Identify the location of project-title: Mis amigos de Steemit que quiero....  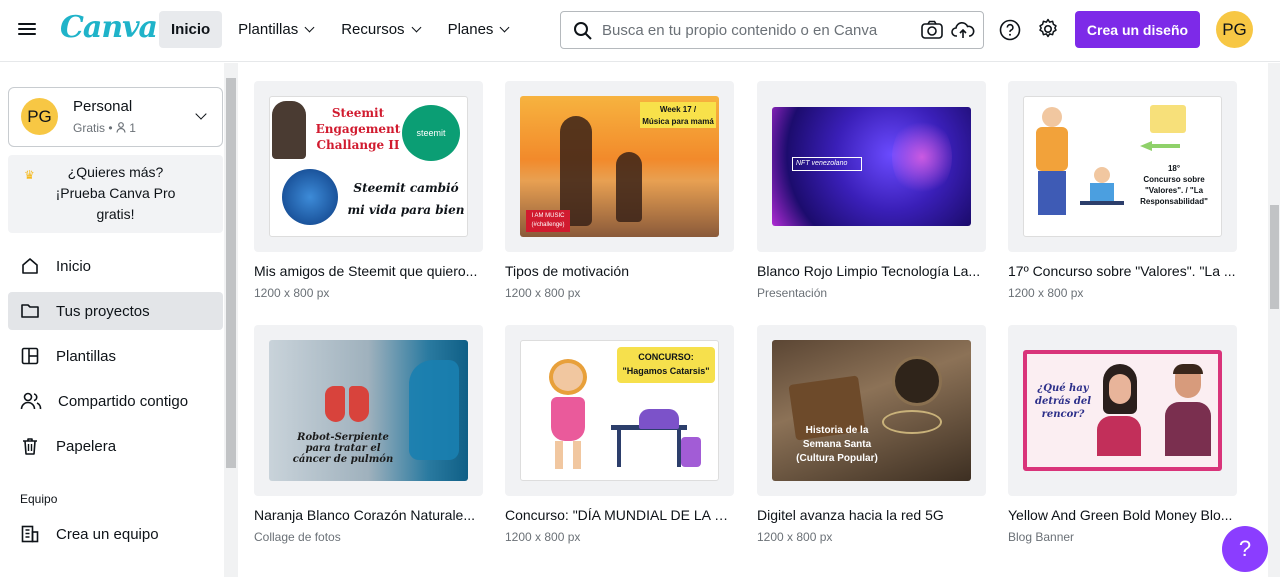
(368, 271).